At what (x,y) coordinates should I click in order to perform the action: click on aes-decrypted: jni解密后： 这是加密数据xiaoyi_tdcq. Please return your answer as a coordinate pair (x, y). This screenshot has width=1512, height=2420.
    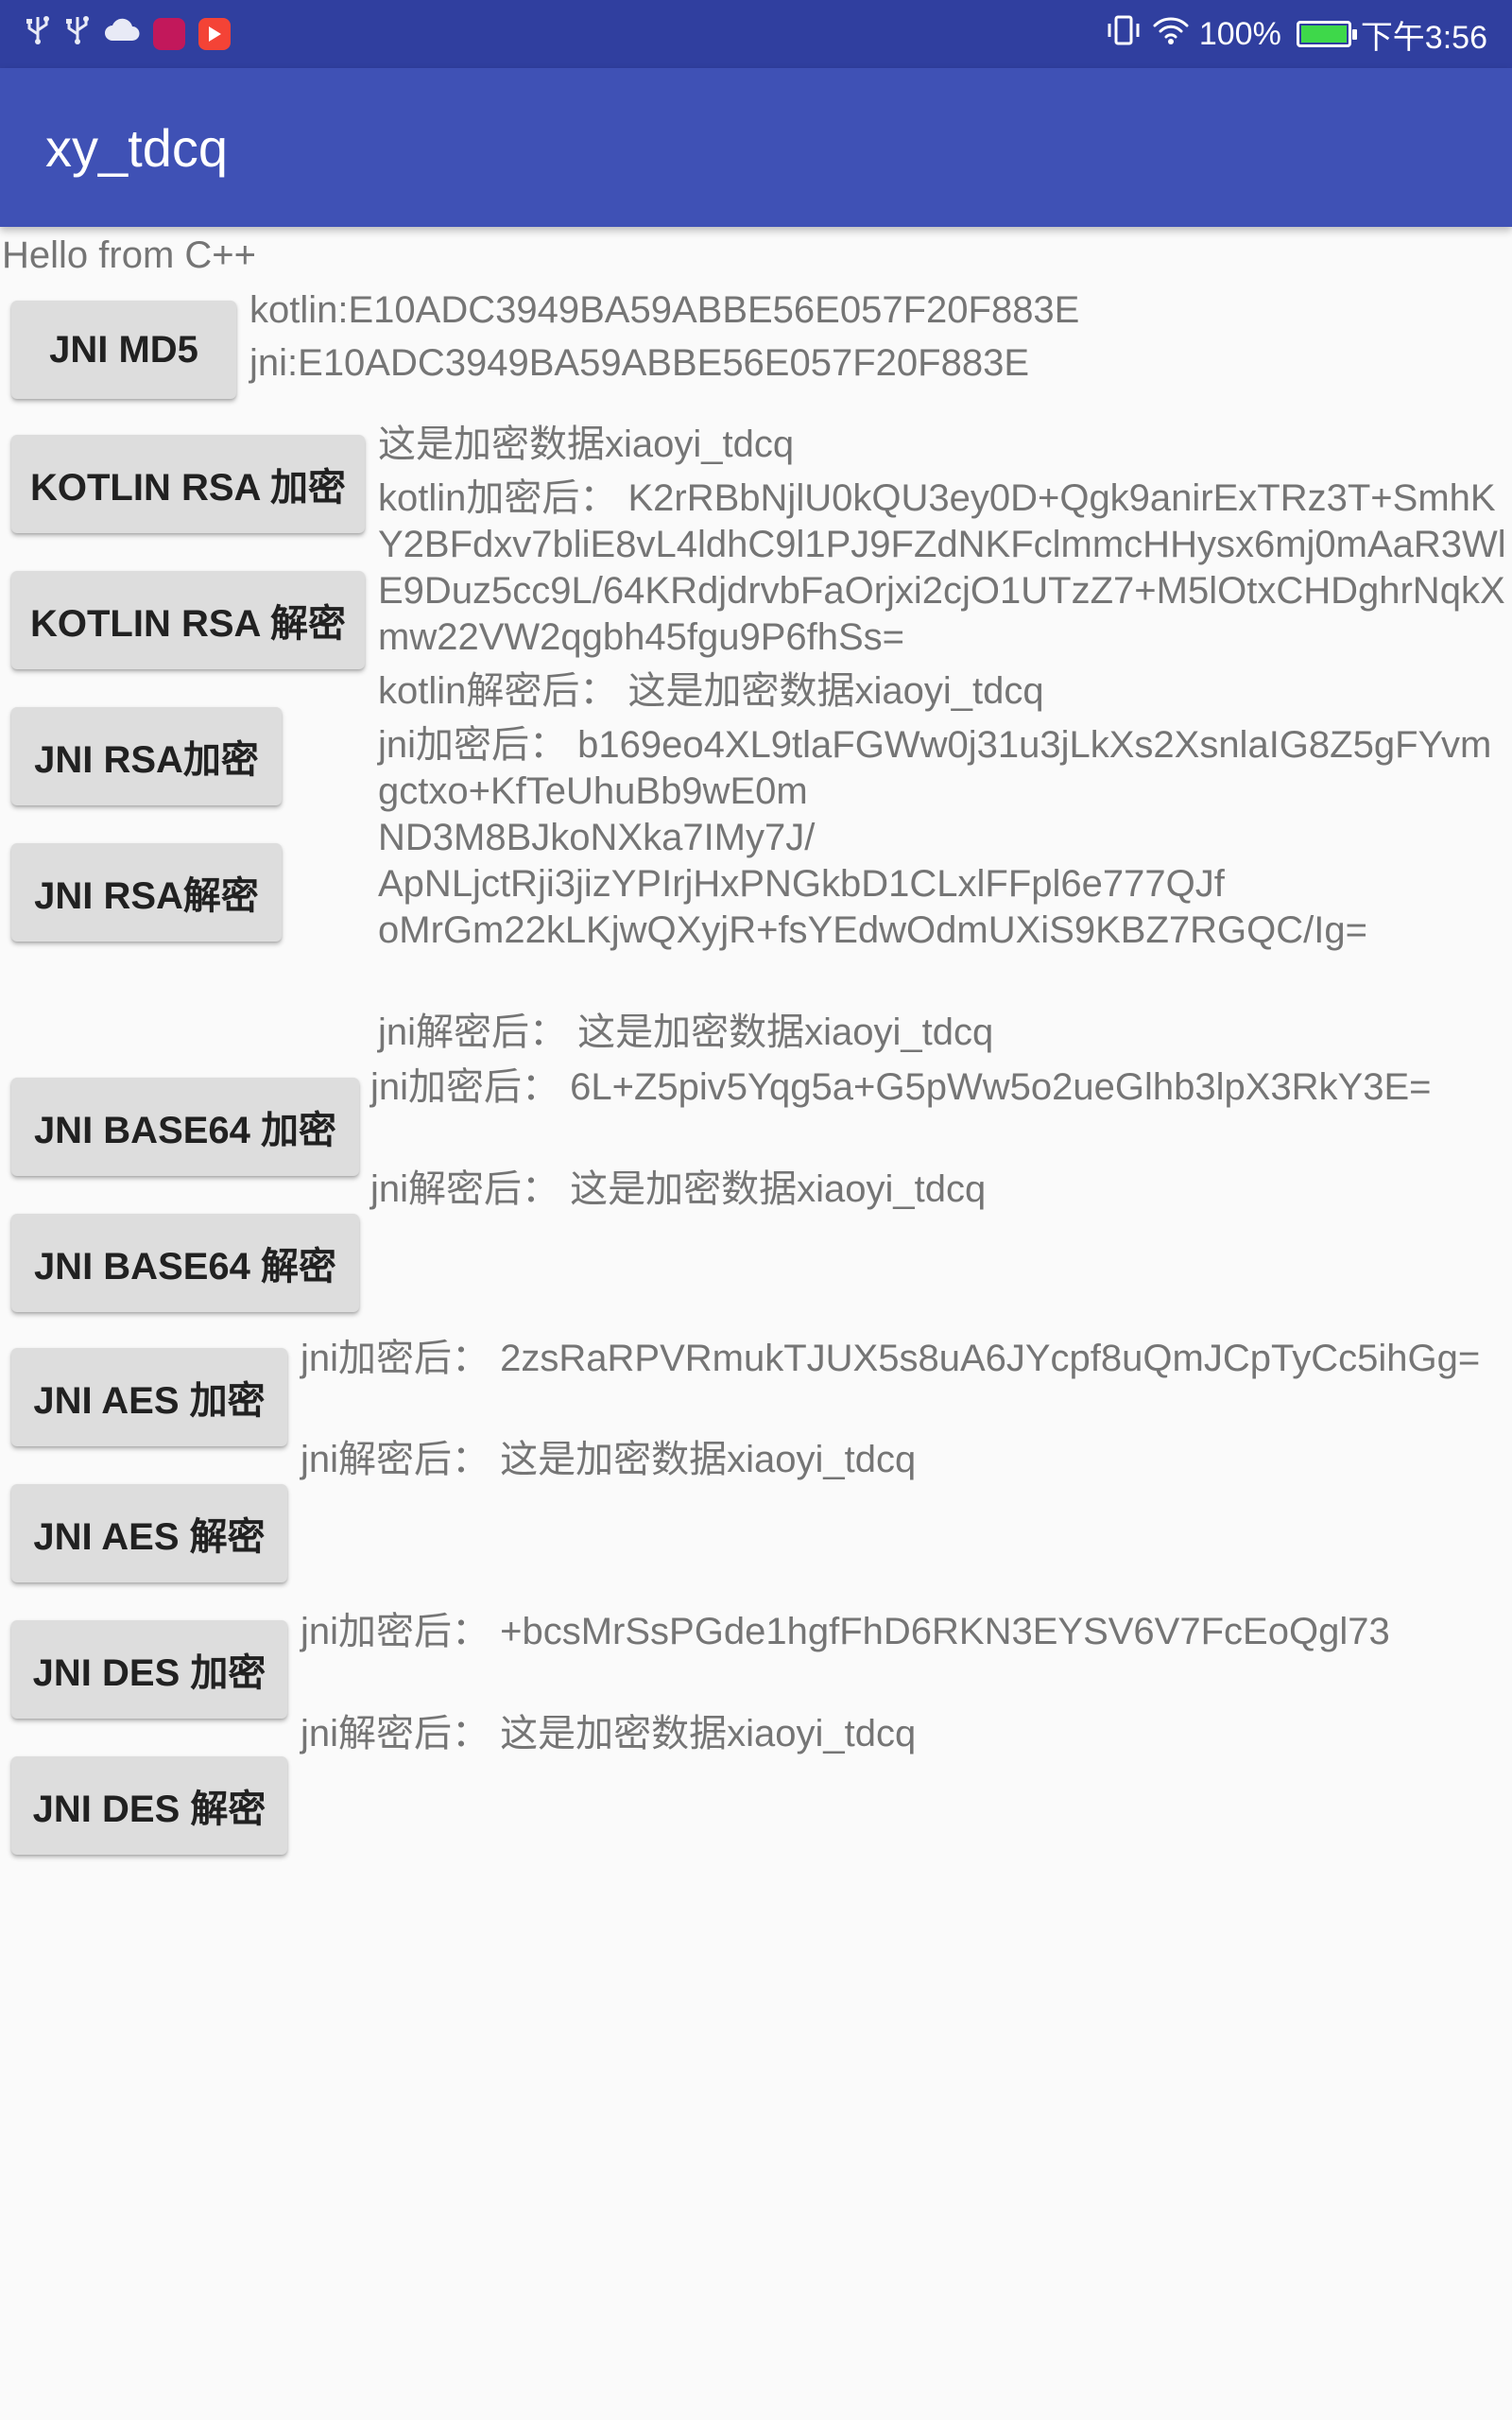
    Looking at the image, I should click on (609, 1459).